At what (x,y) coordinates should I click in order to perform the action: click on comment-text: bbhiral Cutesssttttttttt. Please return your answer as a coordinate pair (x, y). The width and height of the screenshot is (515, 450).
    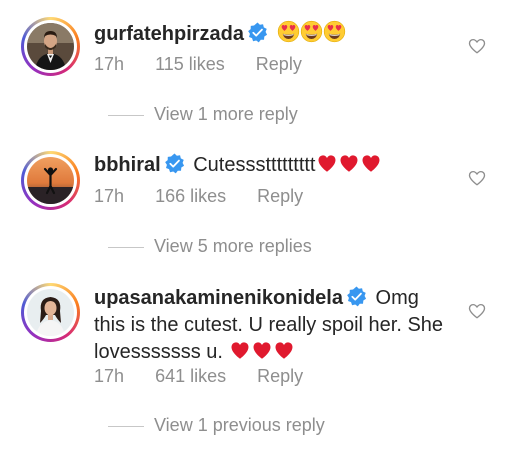
    Looking at the image, I should click on (272, 165).